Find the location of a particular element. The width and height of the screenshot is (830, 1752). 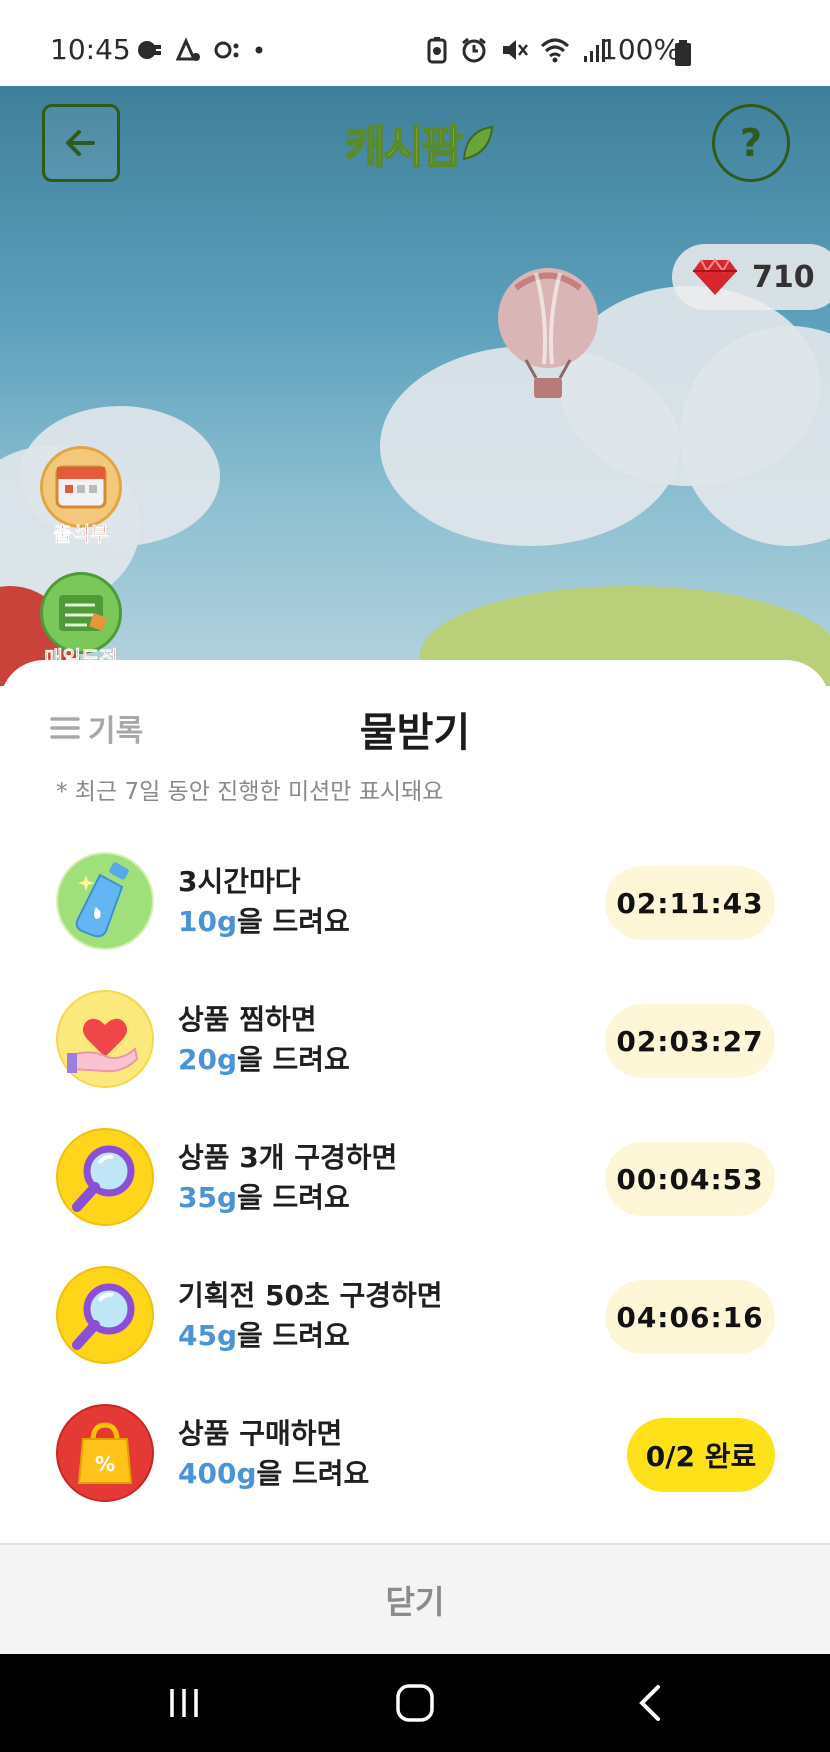

battery-icon is located at coordinates (683, 53).